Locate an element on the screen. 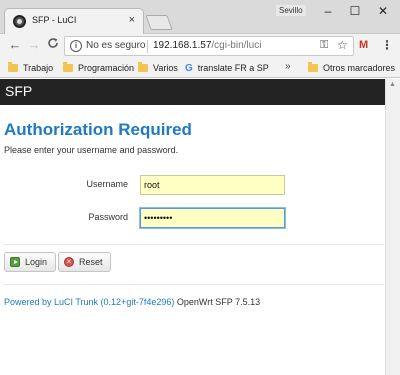  browser-menu-icon: ⋮ is located at coordinates (387, 45).